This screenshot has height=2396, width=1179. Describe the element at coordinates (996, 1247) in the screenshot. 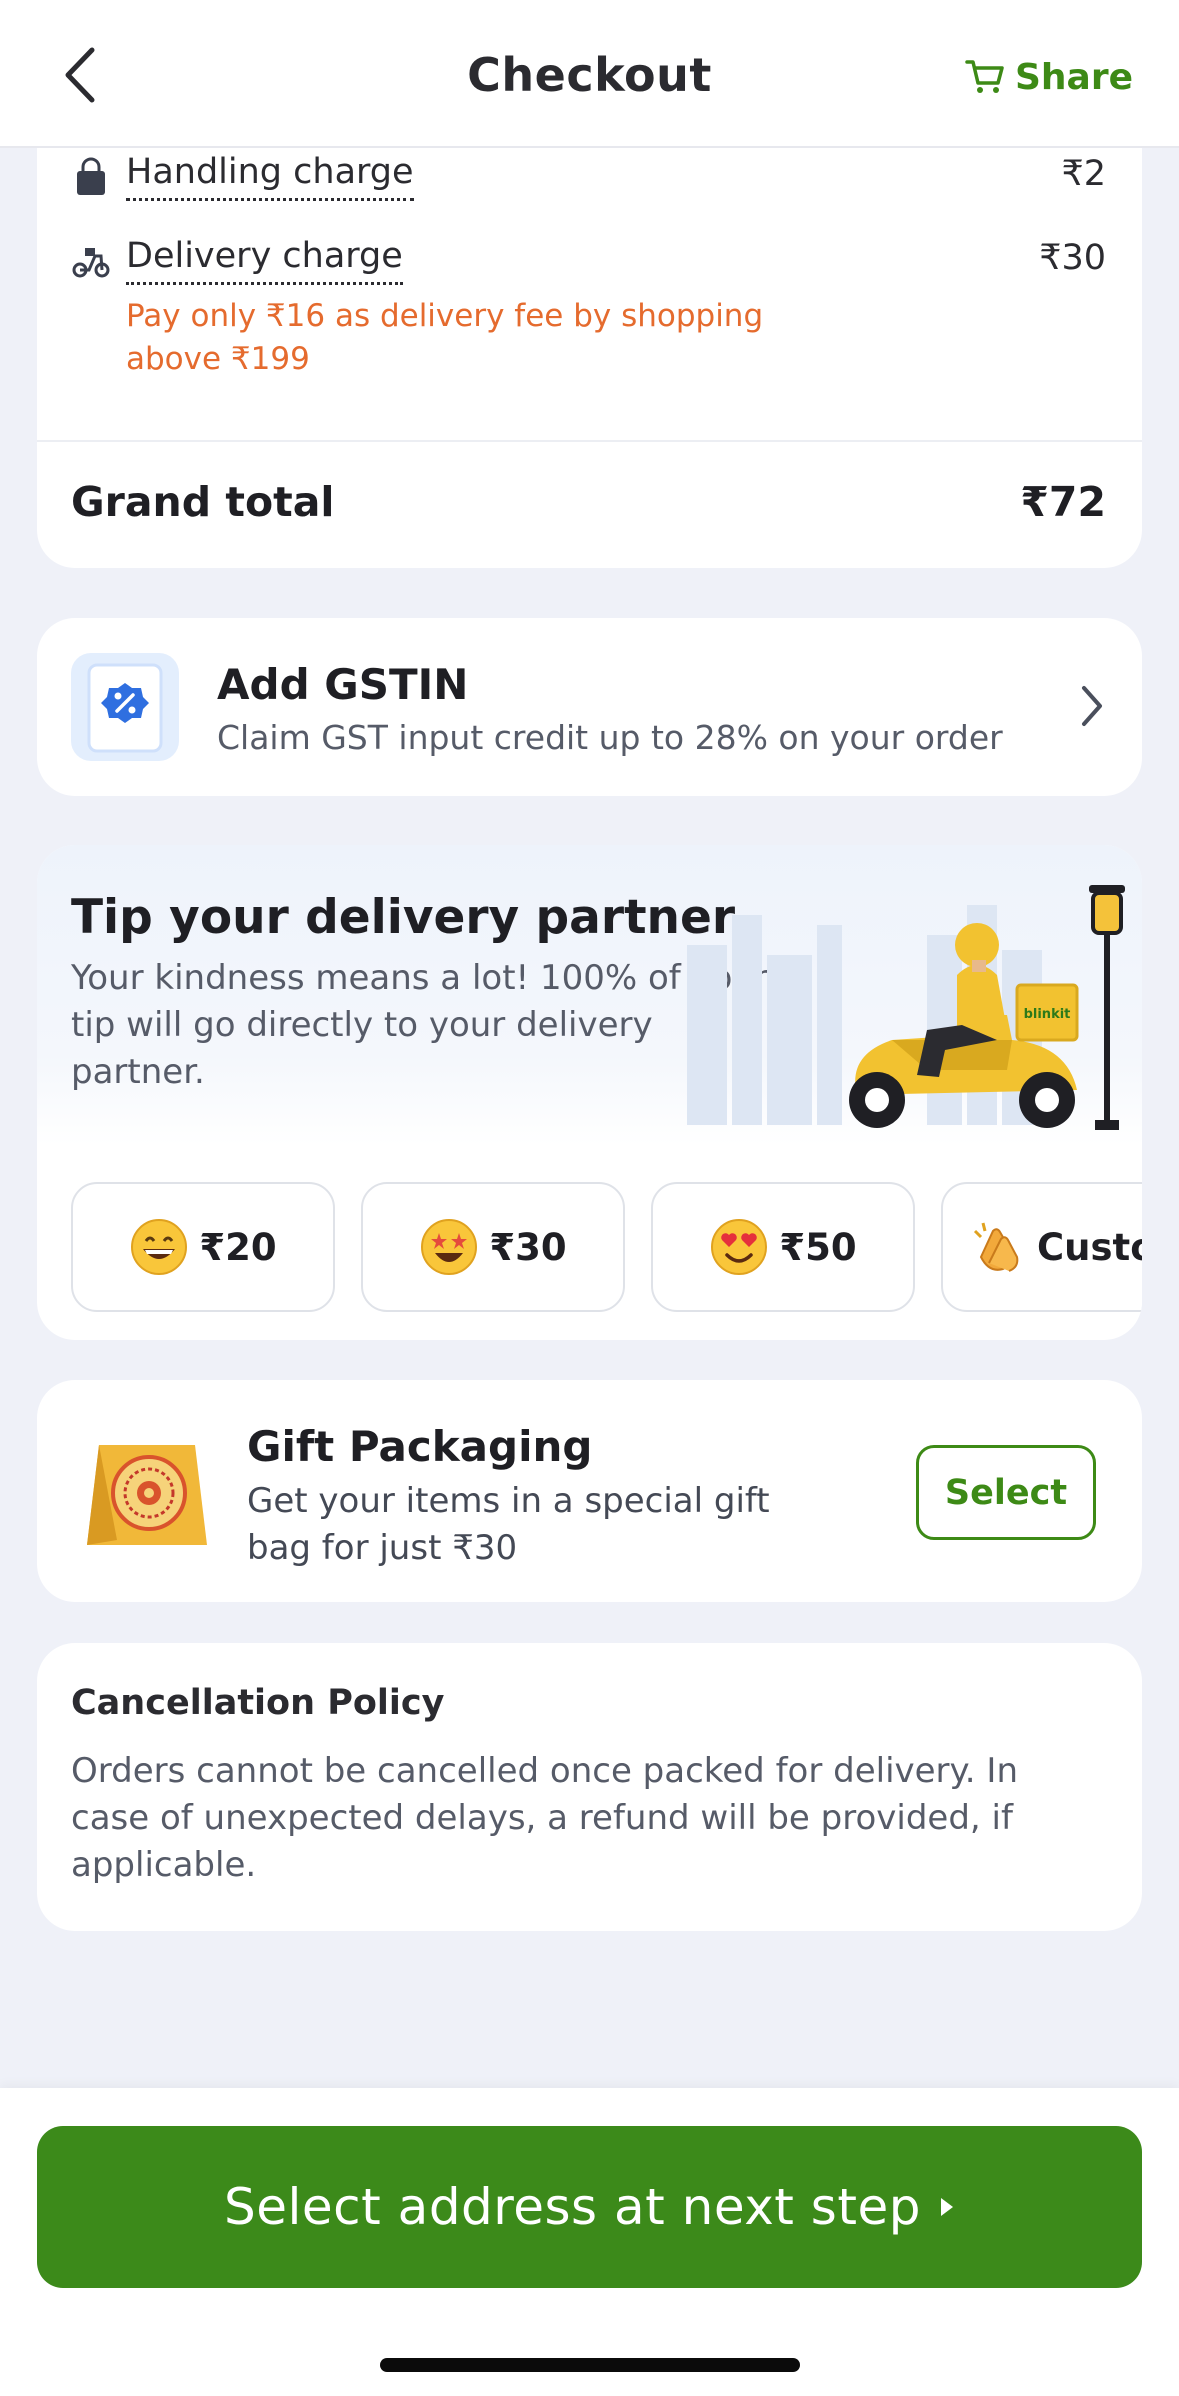

I see `clapping-hands-icon` at that location.